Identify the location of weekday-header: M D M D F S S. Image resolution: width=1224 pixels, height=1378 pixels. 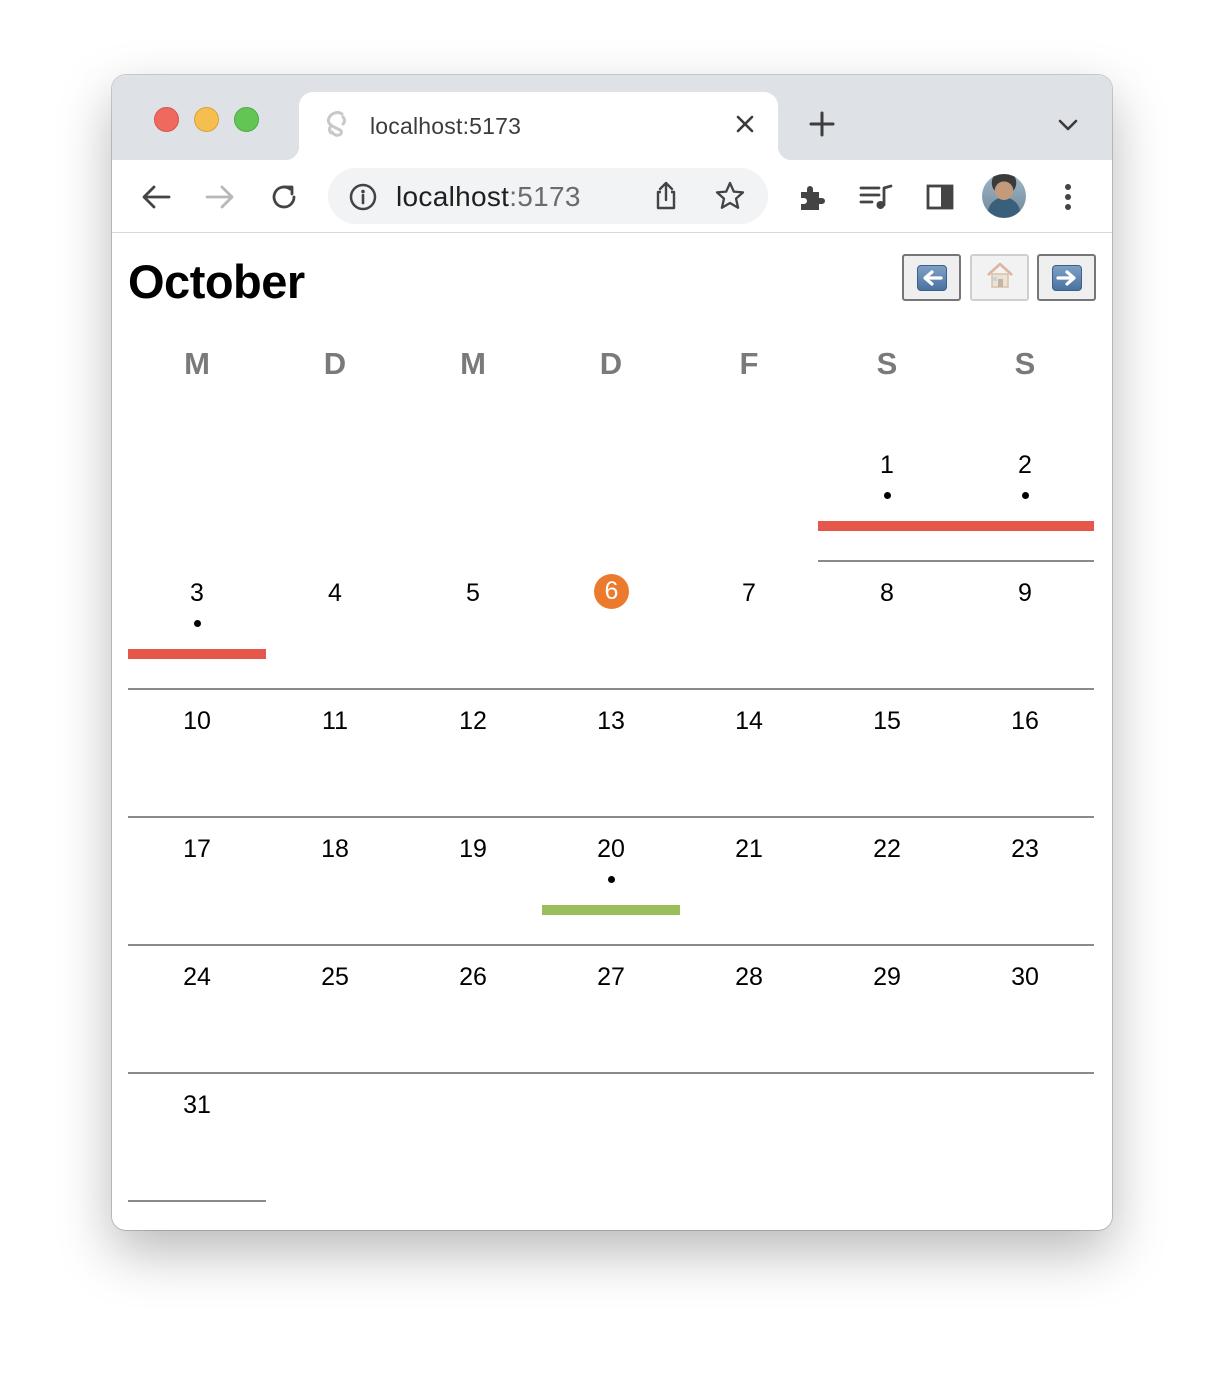
(612, 371).